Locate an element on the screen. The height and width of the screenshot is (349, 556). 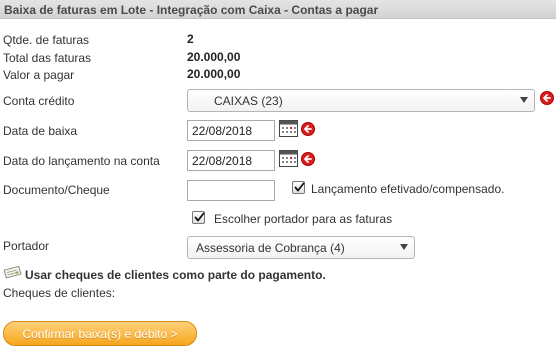
portador-select: Assessoria de Cobrança (4) is located at coordinates (301, 247).